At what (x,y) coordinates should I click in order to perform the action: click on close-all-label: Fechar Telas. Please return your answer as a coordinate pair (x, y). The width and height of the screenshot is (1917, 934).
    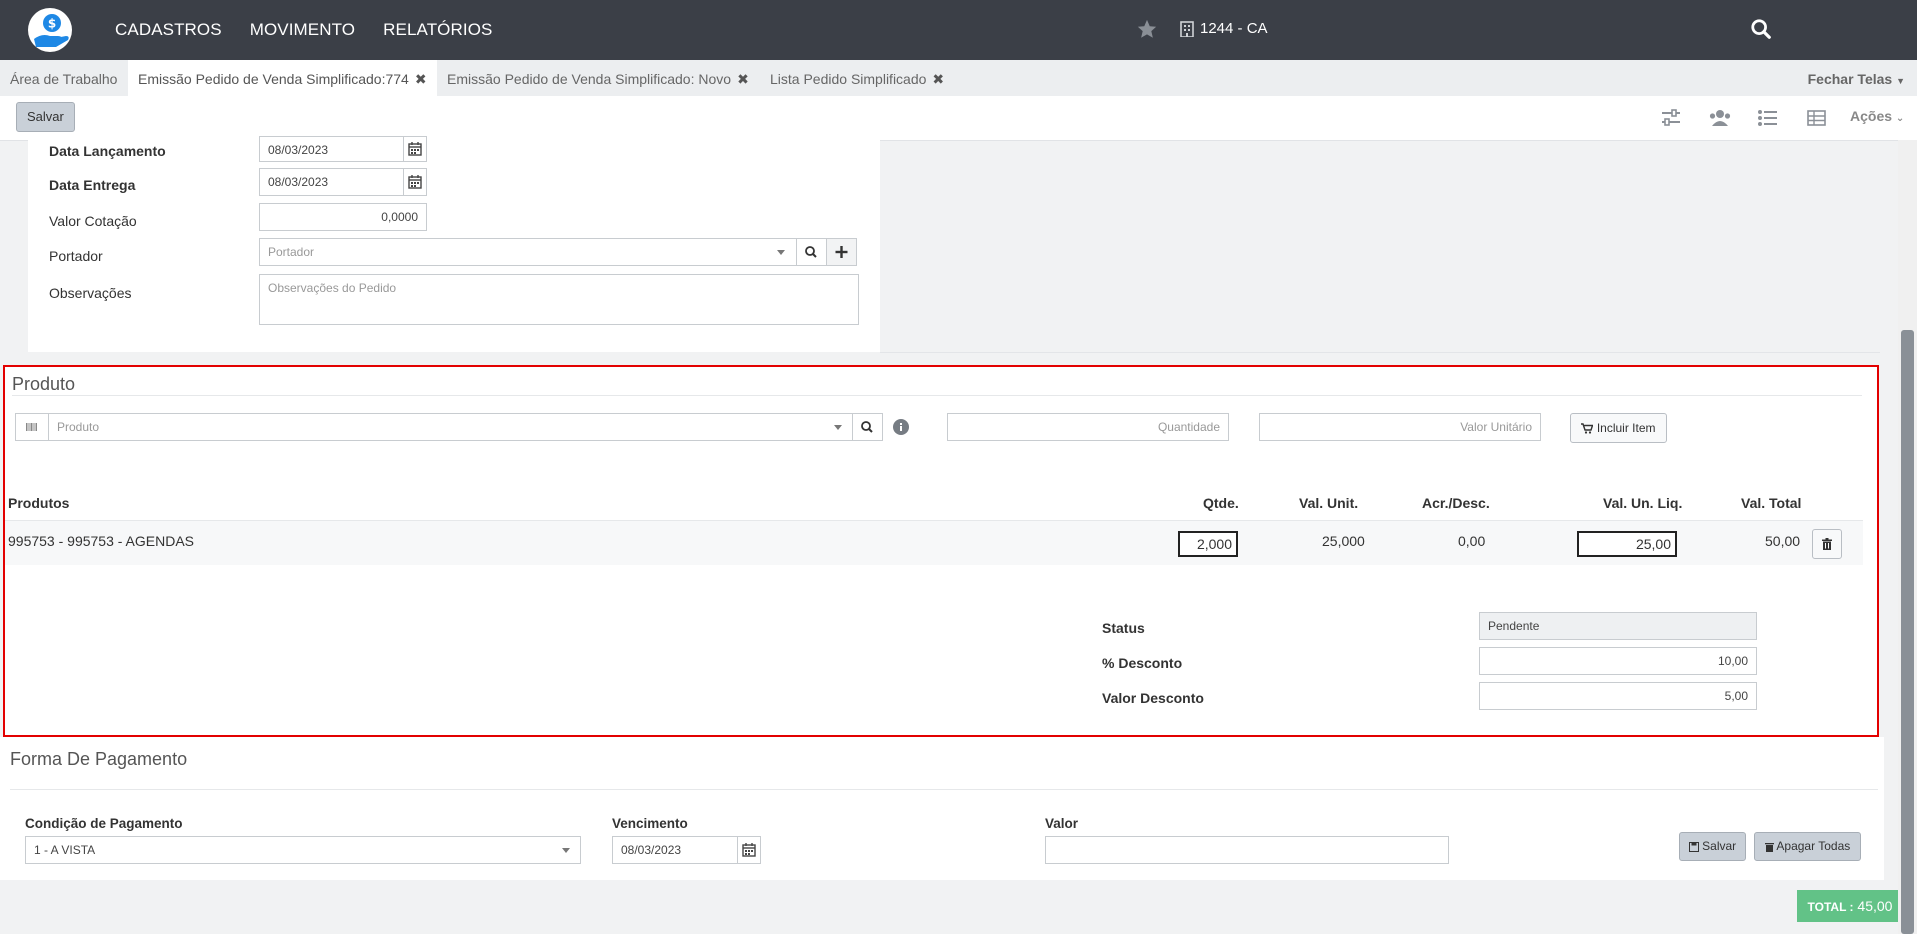
    Looking at the image, I should click on (1850, 79).